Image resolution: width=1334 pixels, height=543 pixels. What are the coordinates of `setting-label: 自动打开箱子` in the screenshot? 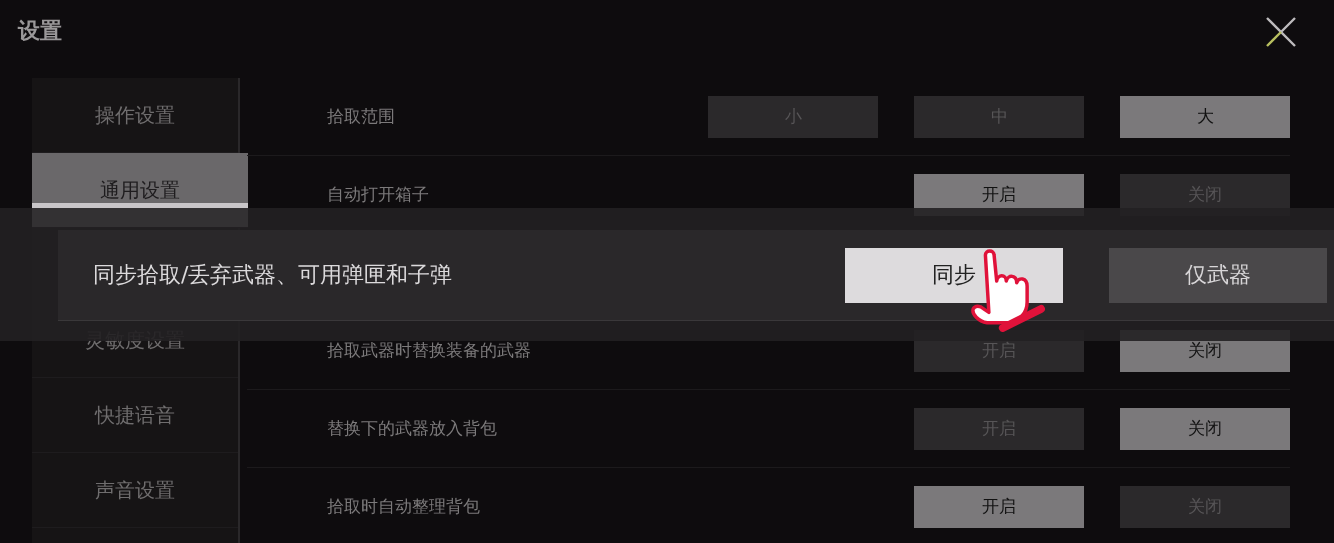 It's located at (378, 194).